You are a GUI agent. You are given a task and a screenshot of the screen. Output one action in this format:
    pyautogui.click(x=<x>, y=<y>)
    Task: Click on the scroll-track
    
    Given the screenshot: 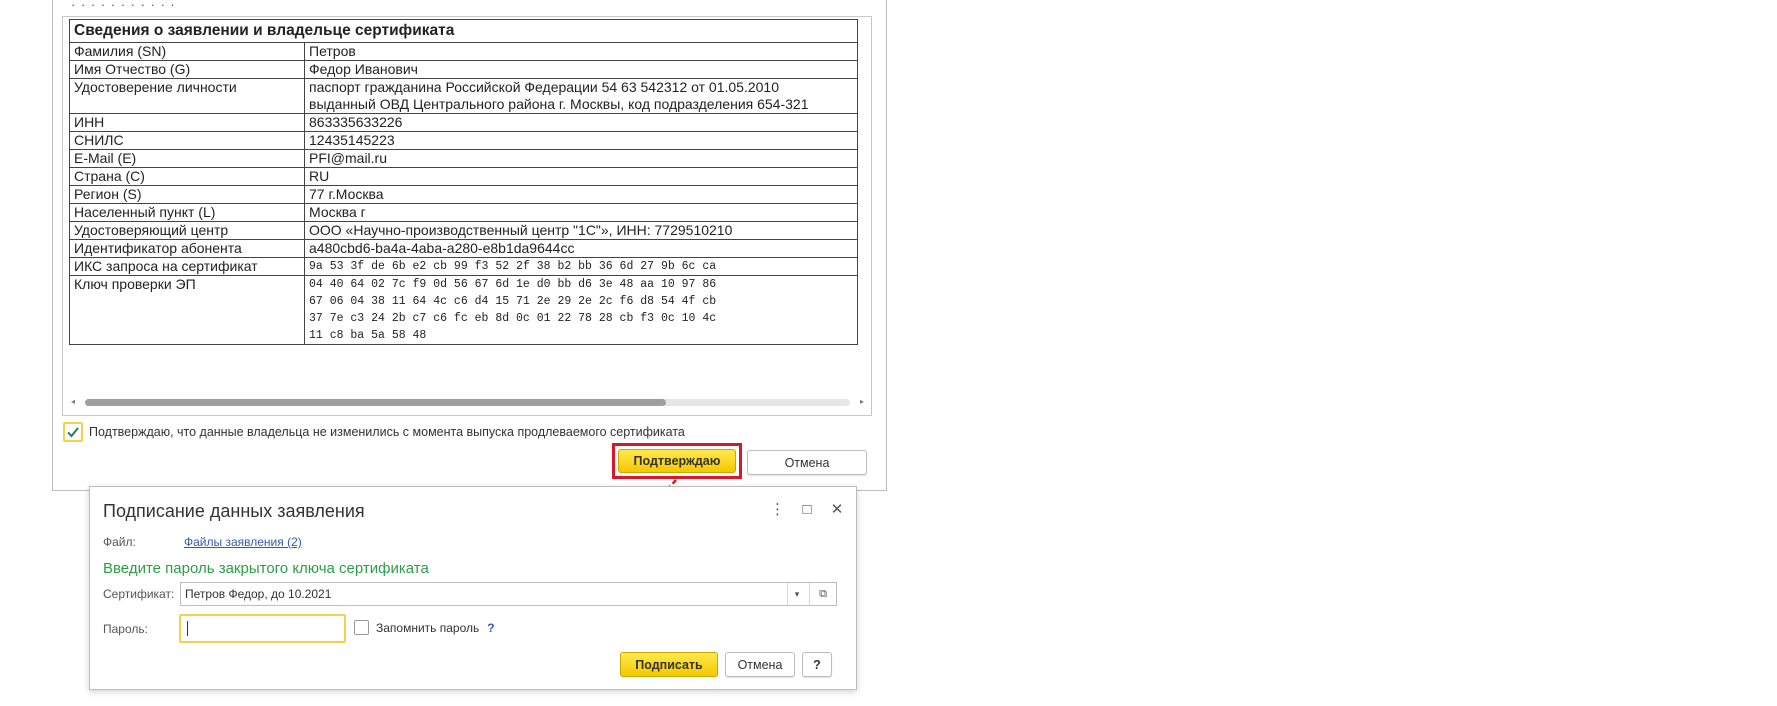 What is the action you would take?
    pyautogui.click(x=467, y=402)
    